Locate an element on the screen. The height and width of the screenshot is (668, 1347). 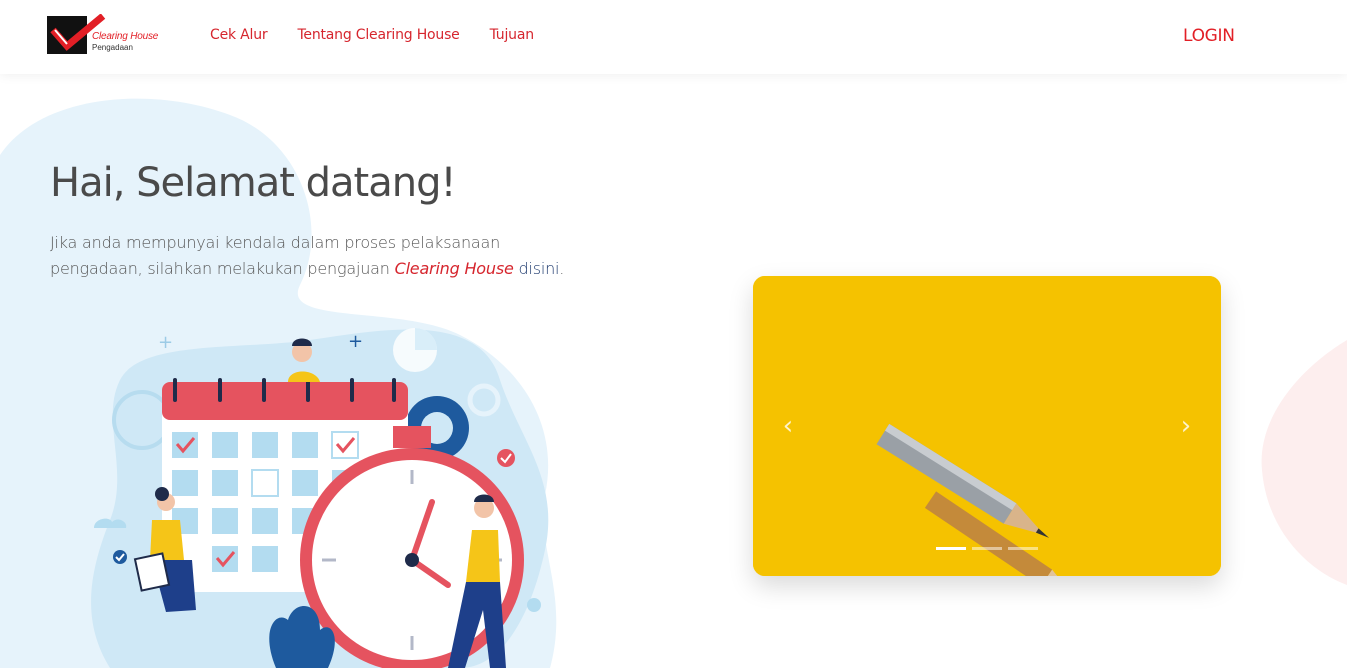
nav-link-cek-alur: Cek Alur is located at coordinates (239, 35).